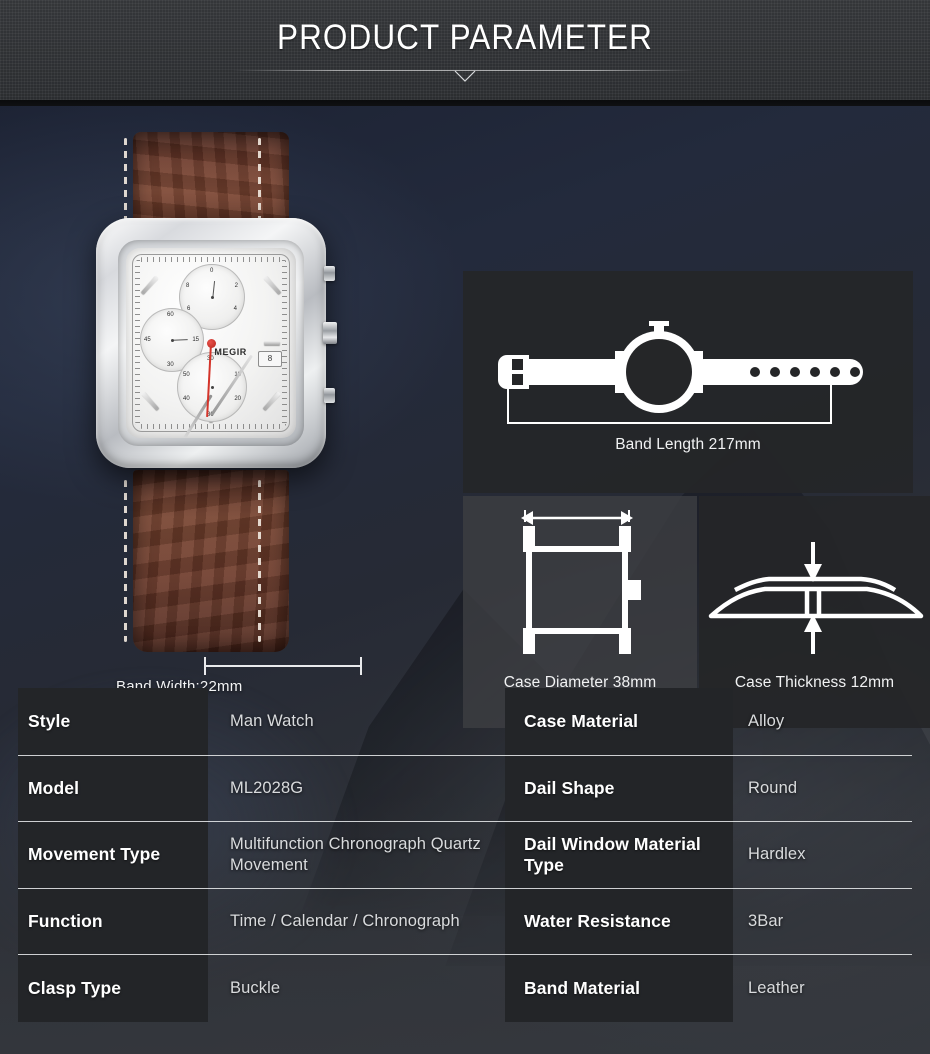 This screenshot has width=930, height=1054. Describe the element at coordinates (272, 343) in the screenshot. I see `hour-index` at that location.